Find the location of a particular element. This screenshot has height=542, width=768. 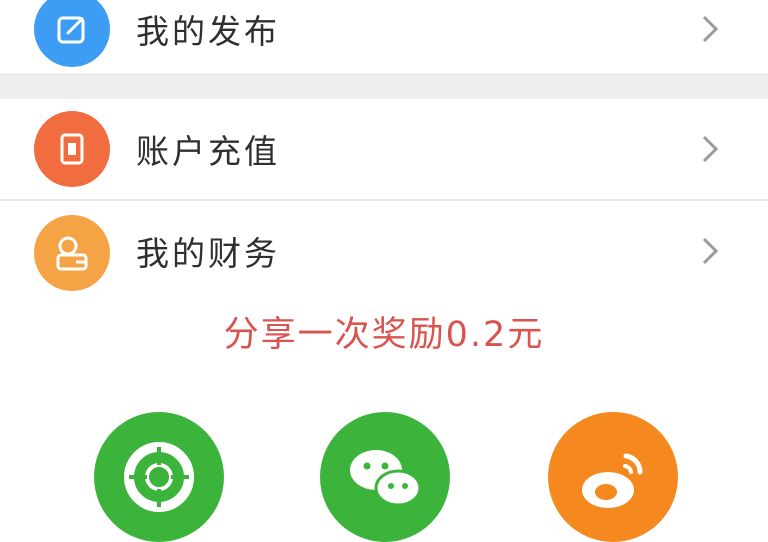

menu-item-label: 我的发布 is located at coordinates (208, 31).